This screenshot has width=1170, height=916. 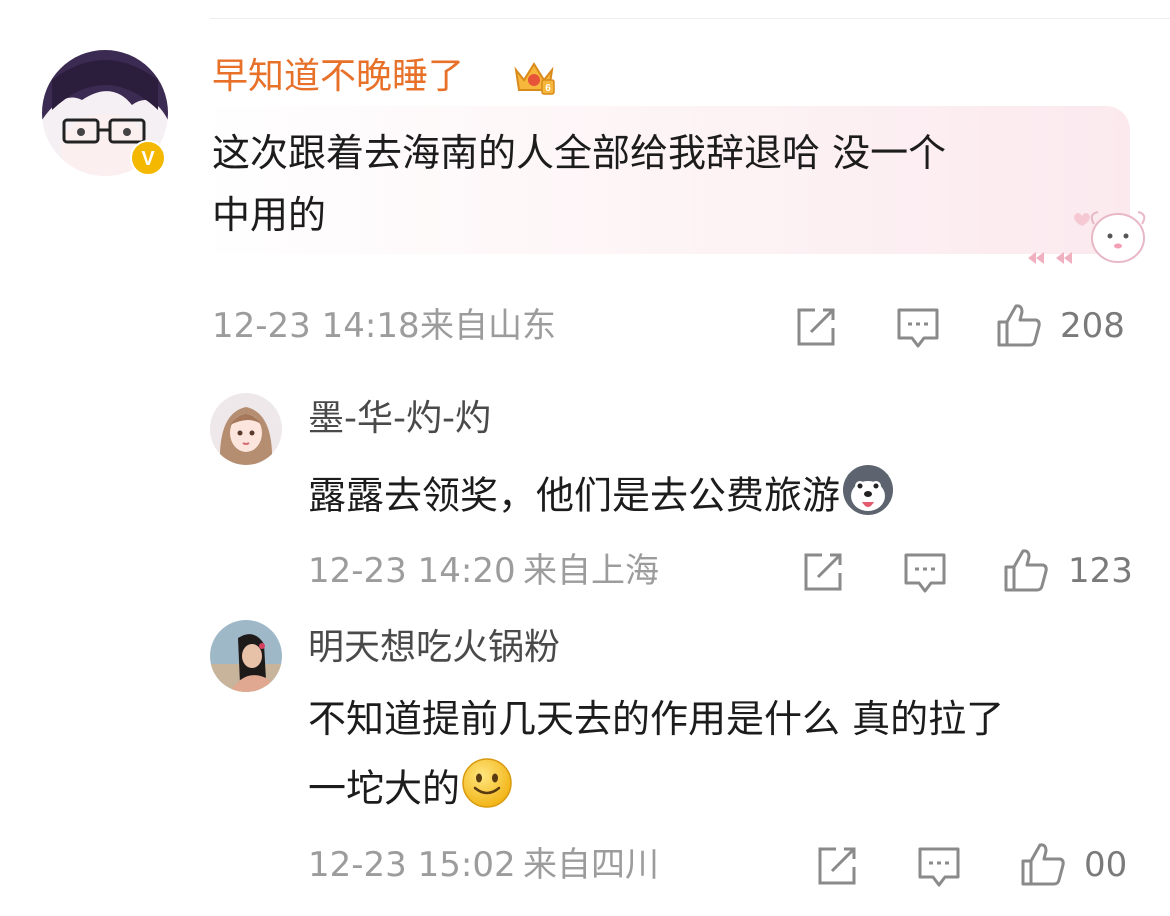 I want to click on comment-time: 12-23 14:18, so click(x=316, y=326).